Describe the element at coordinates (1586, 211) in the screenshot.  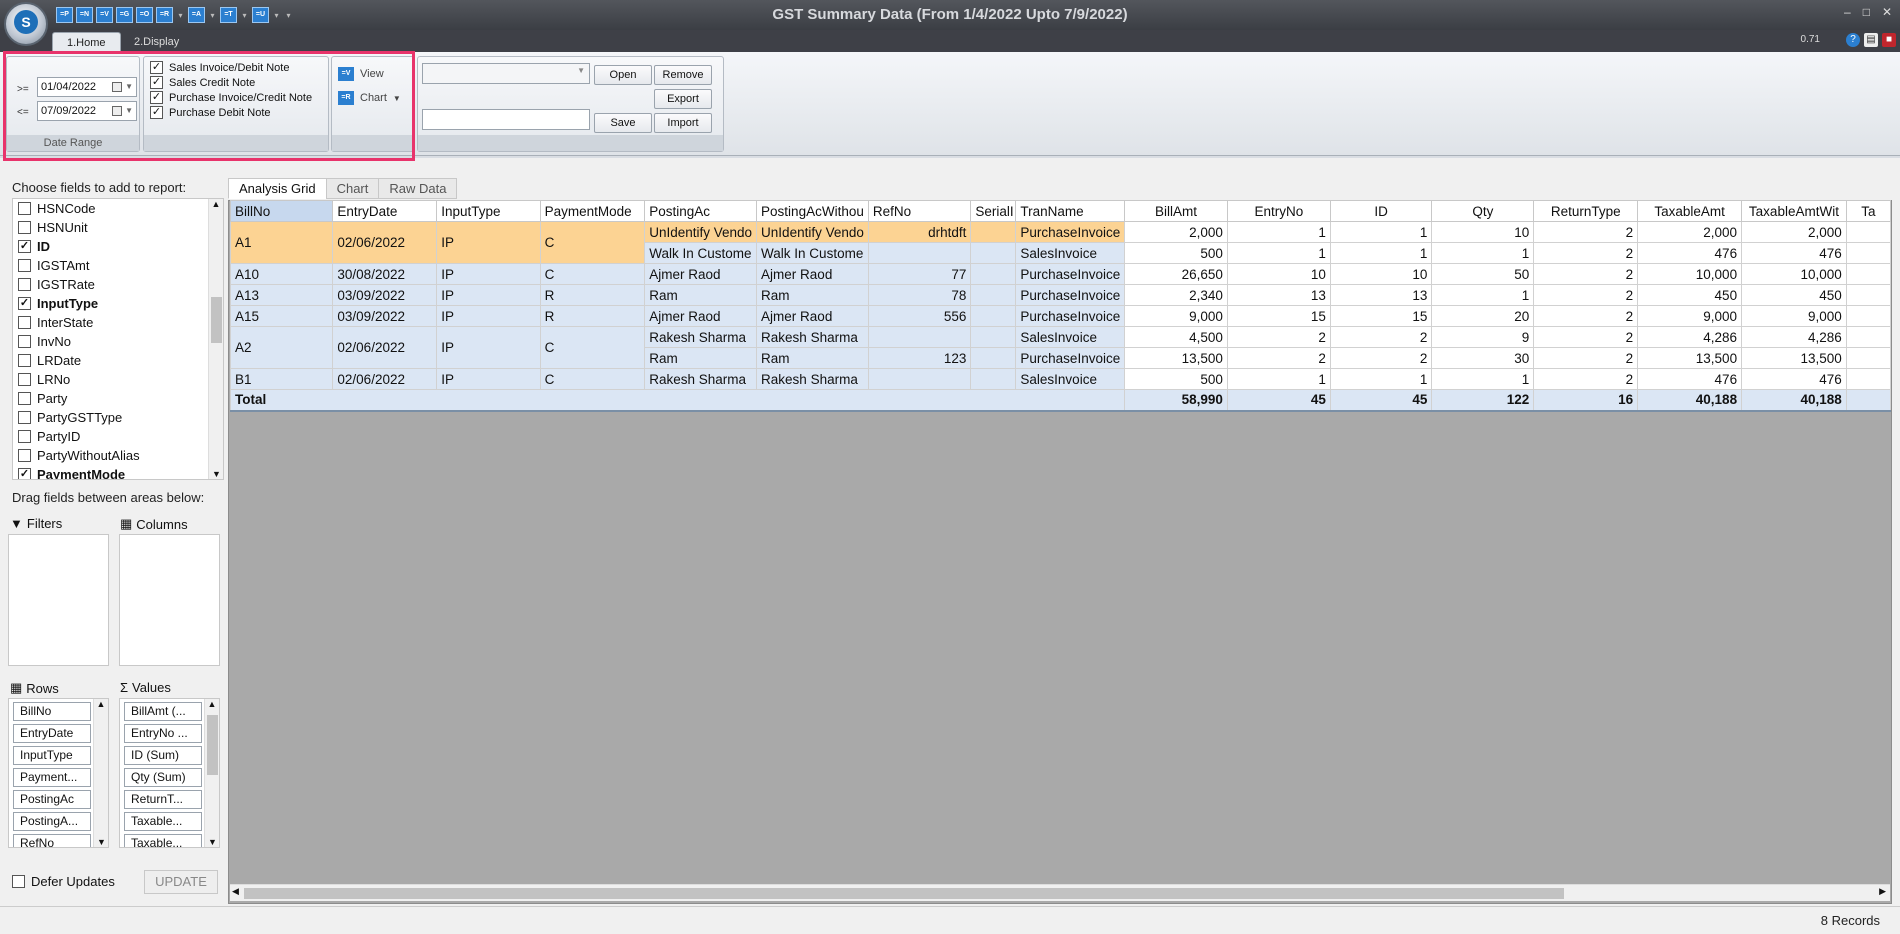
I see `column-header: ReturnType` at that location.